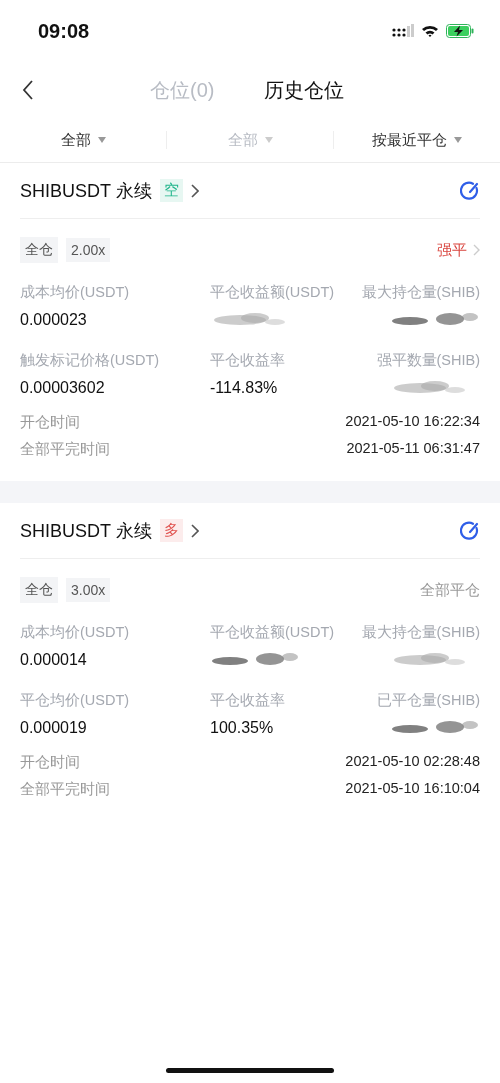 The image size is (500, 1083). I want to click on side-tag: 空, so click(171, 190).